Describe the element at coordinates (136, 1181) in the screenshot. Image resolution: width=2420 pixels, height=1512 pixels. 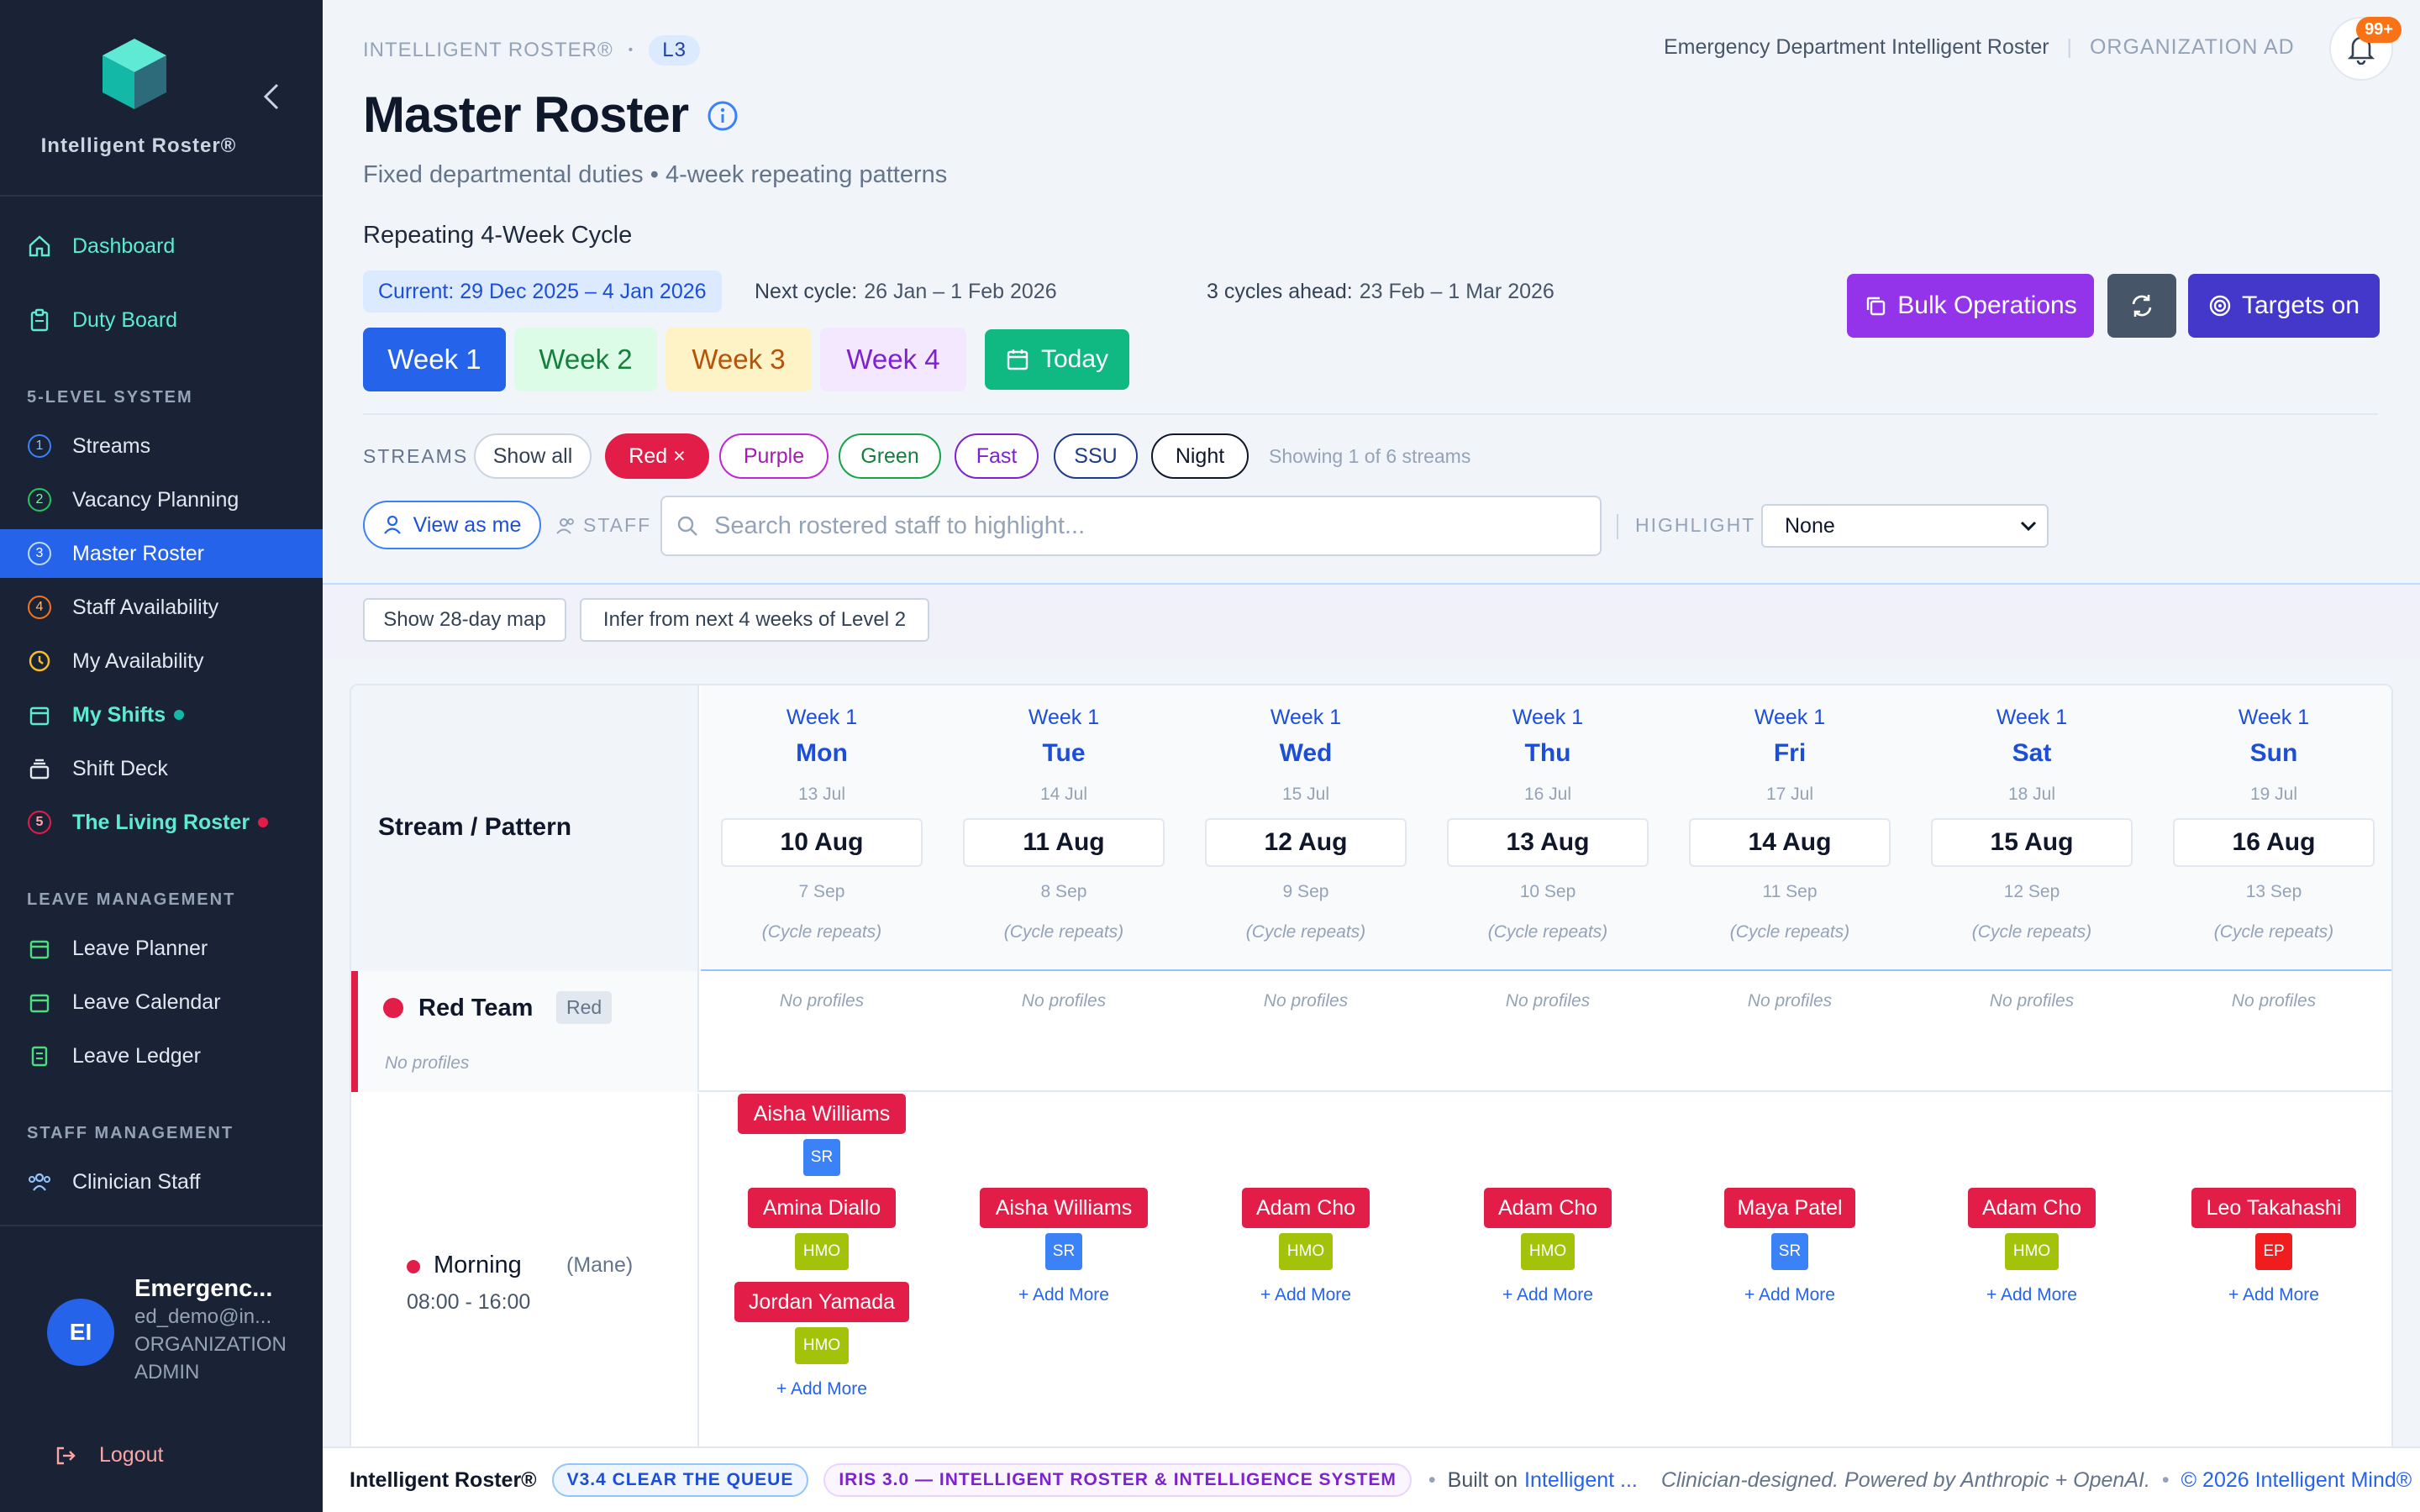
I see `nav-label: Clinician Staff` at that location.